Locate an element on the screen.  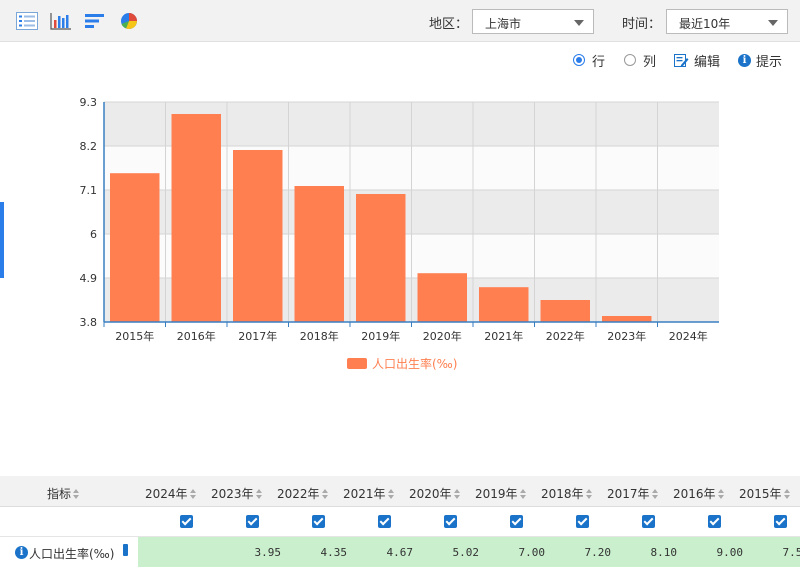
legend-swatch is located at coordinates (357, 363).